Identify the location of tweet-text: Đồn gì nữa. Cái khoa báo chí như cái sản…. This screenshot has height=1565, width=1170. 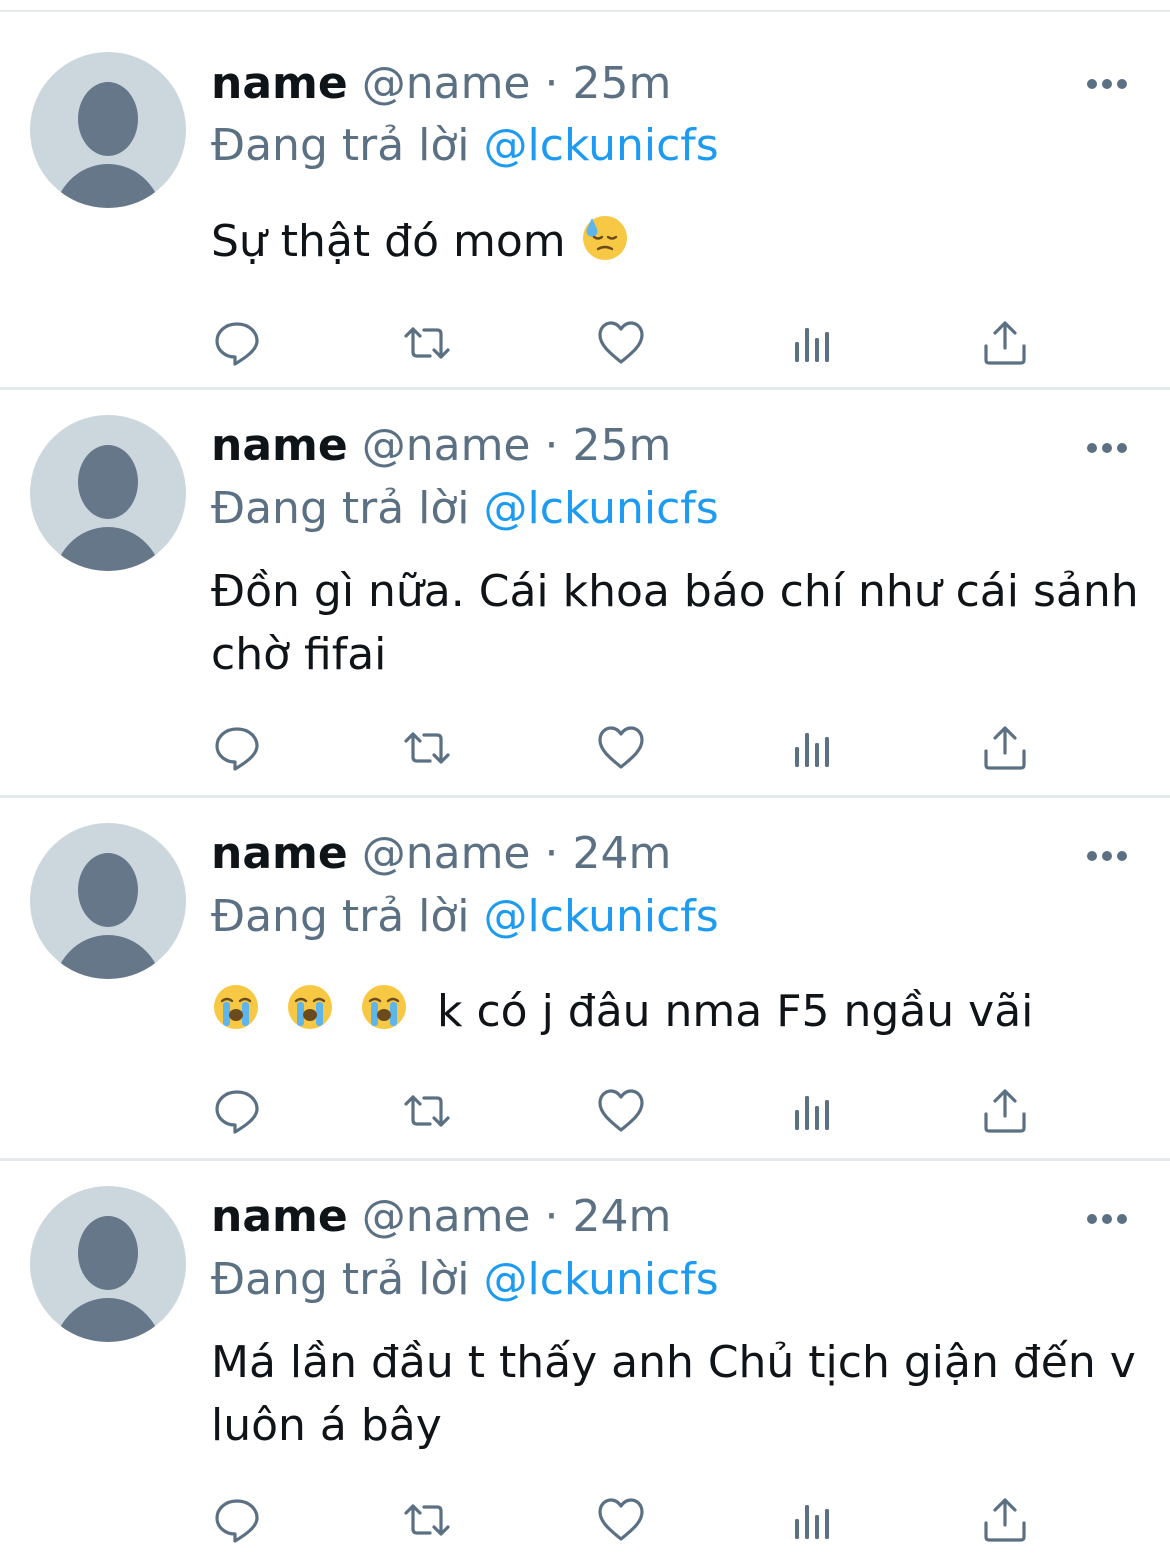
(676, 623).